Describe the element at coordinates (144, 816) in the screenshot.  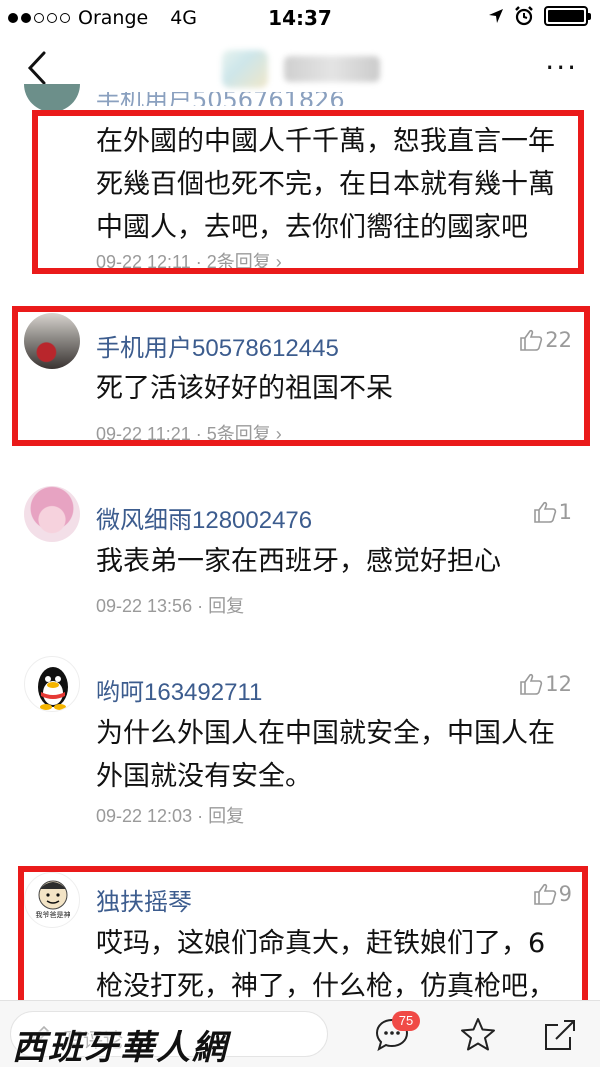
I see `comment-time: 09-22 12:03` at that location.